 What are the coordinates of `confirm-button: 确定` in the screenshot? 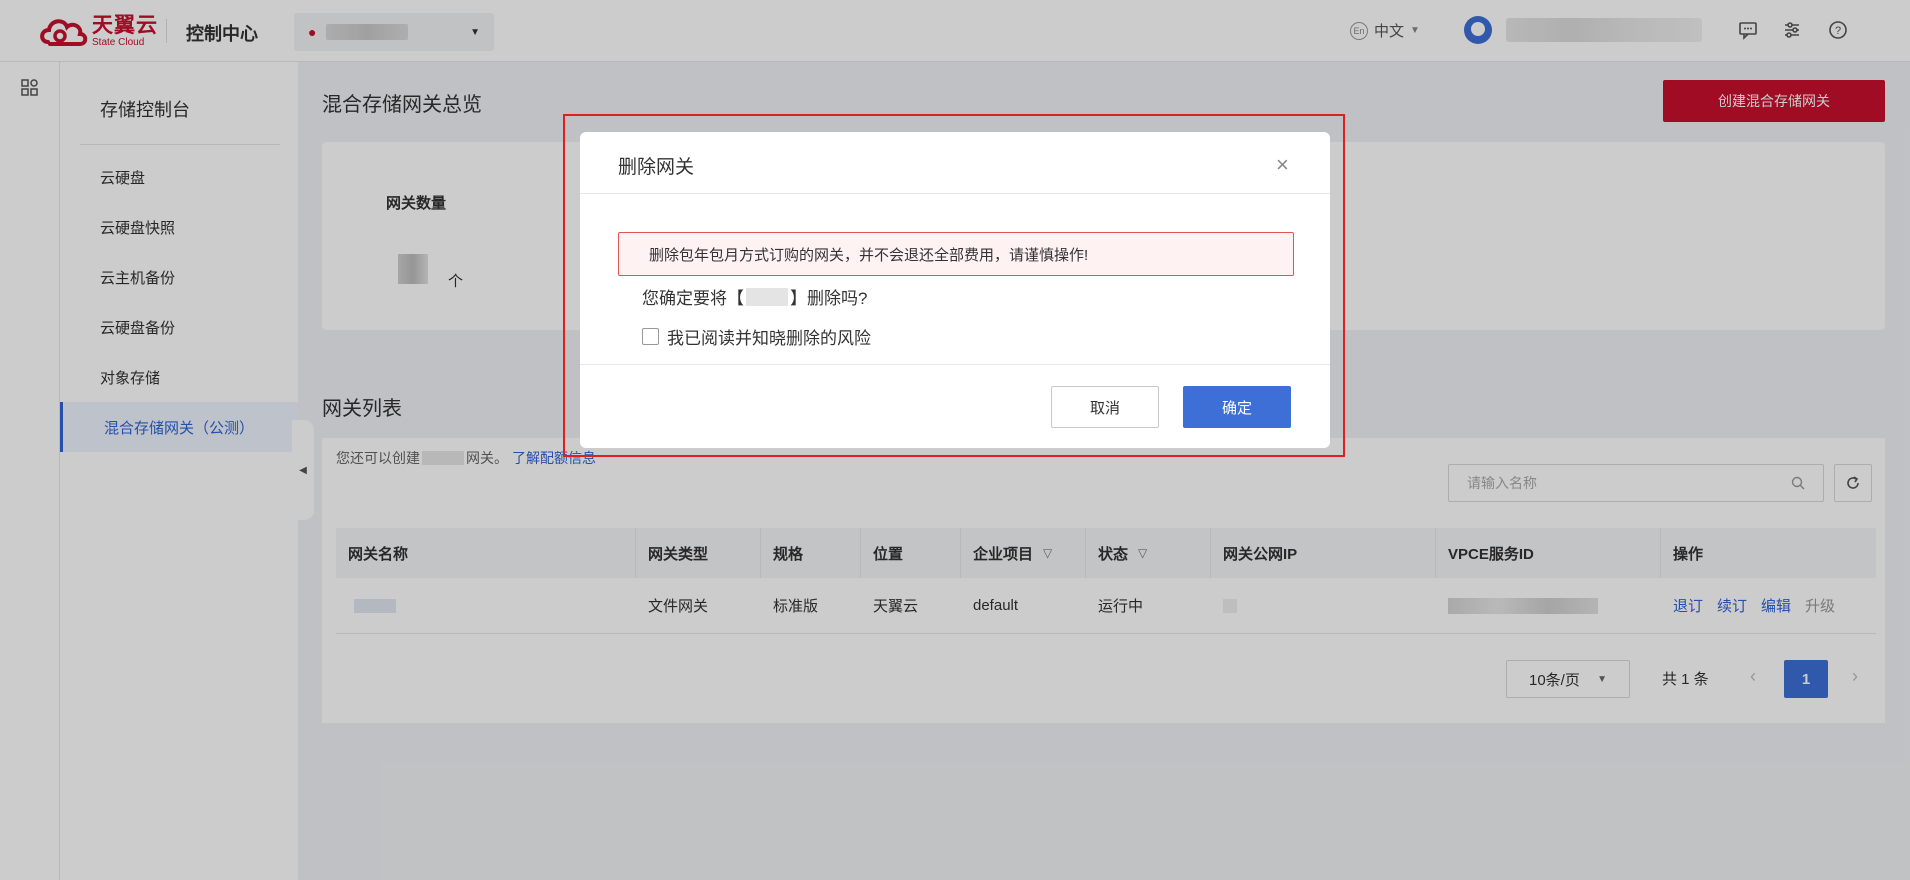 It's located at (1237, 407).